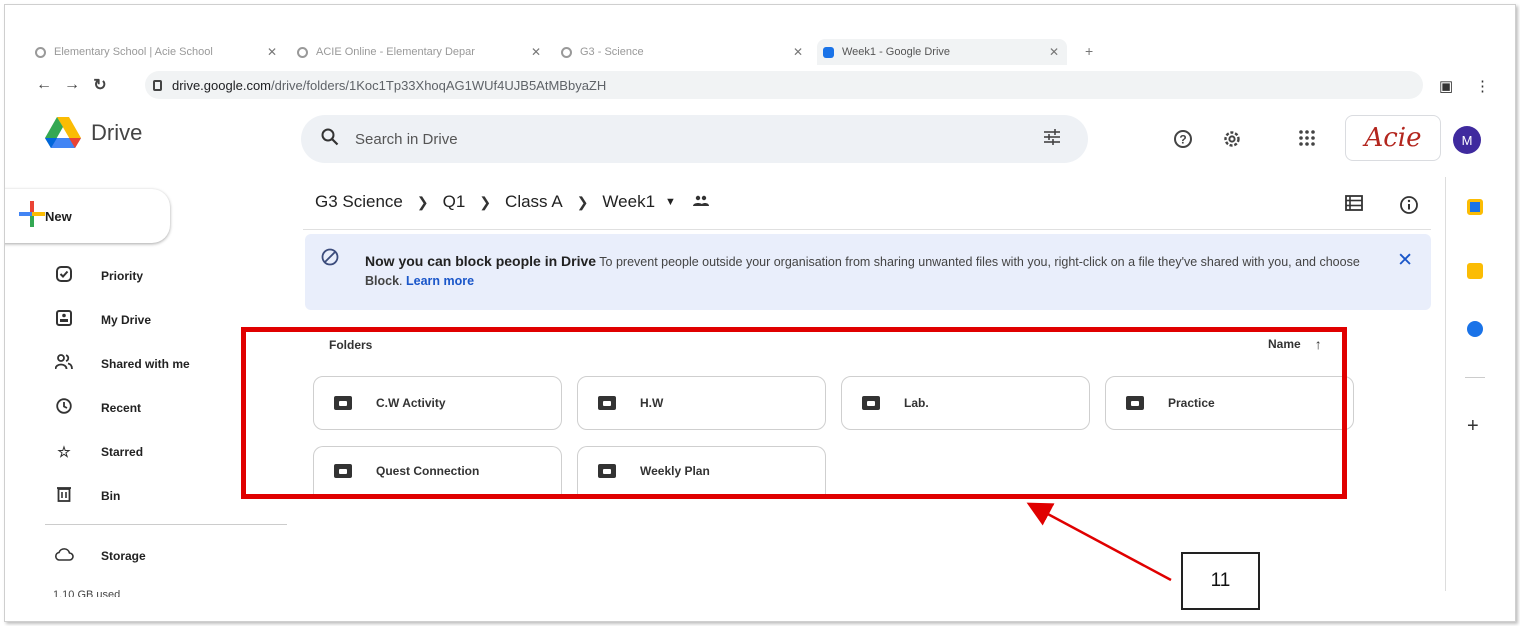 The width and height of the screenshot is (1520, 626). I want to click on tasks-icon, so click(1475, 329).